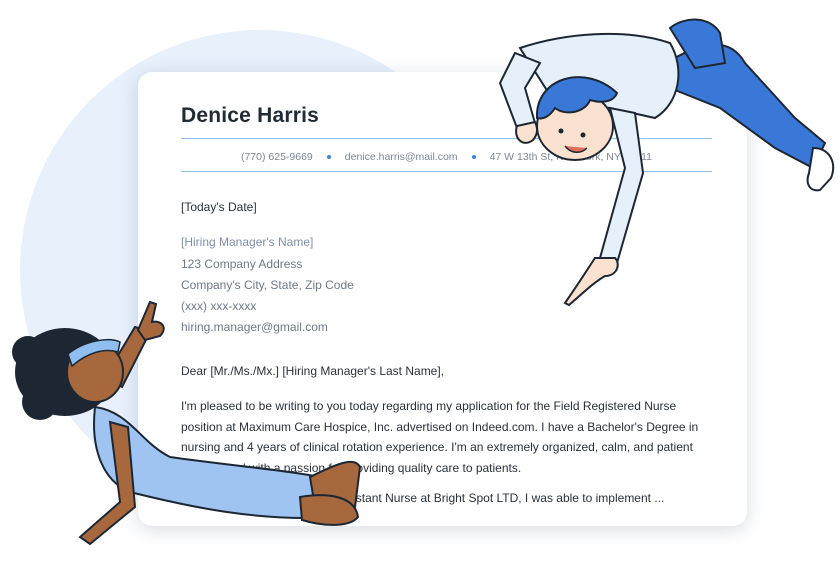 The height and width of the screenshot is (561, 840). I want to click on applicant-name: Denice Harris, so click(250, 115).